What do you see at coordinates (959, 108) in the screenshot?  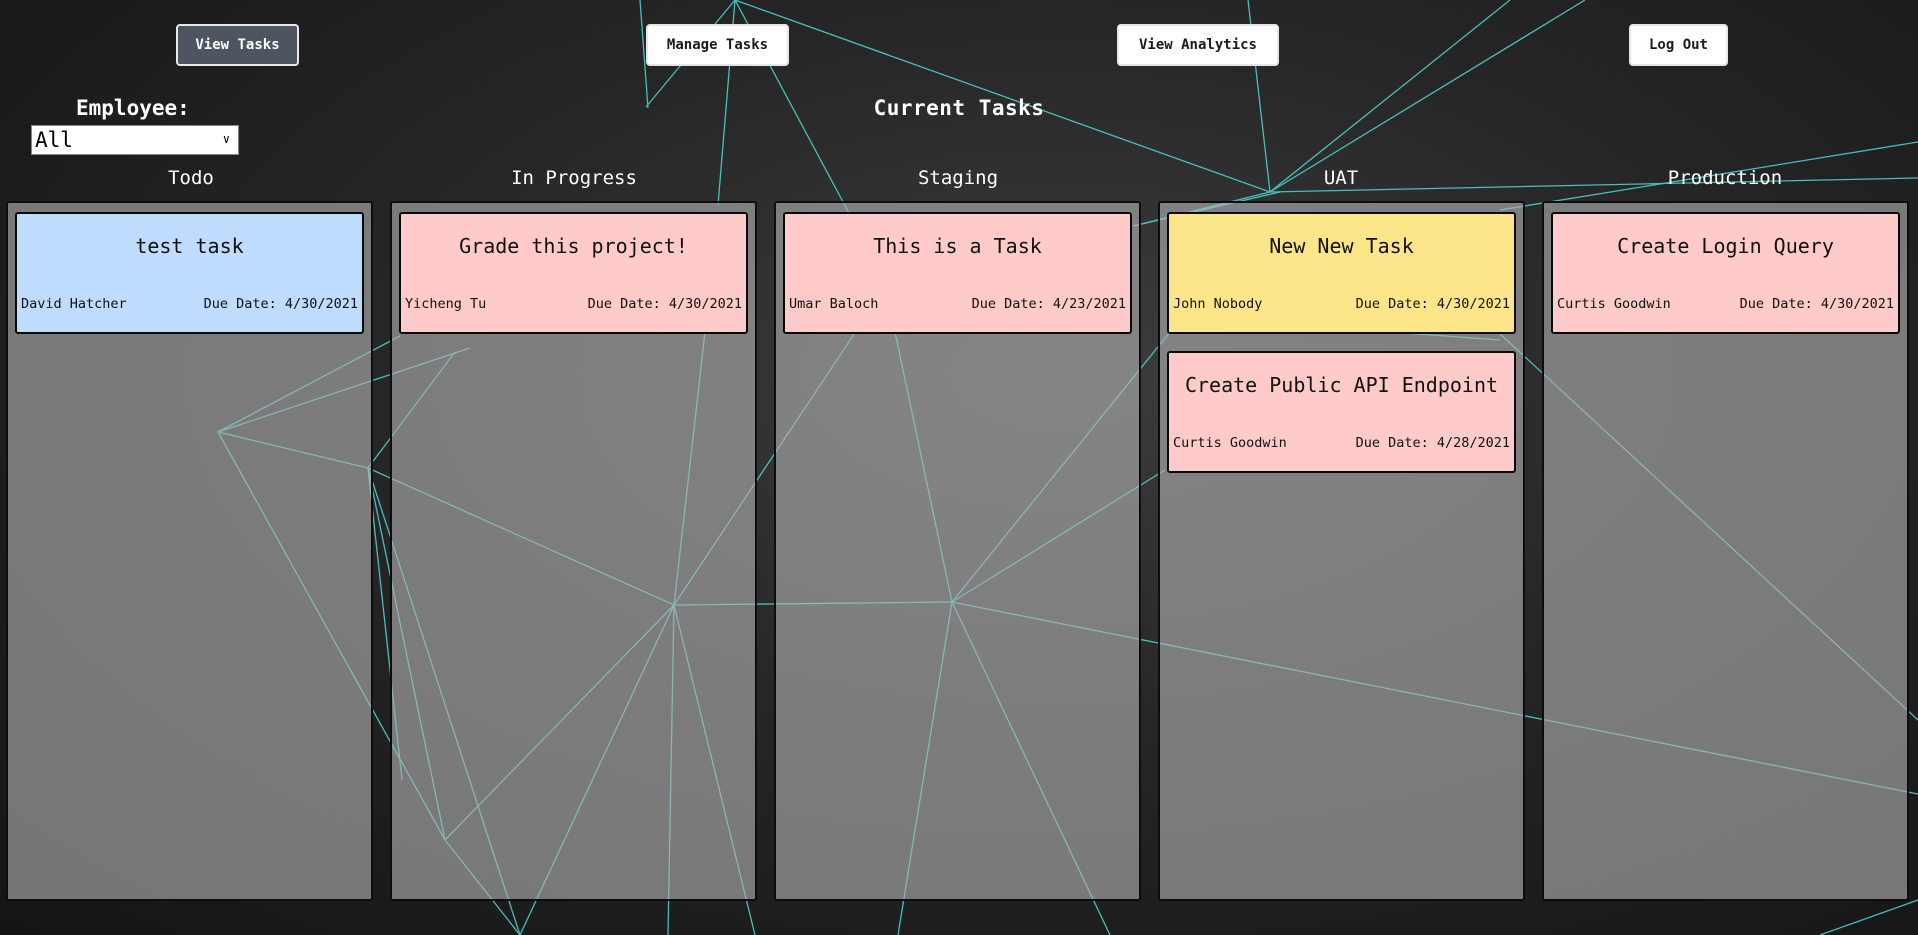 I see `page-title: Current Tasks` at bounding box center [959, 108].